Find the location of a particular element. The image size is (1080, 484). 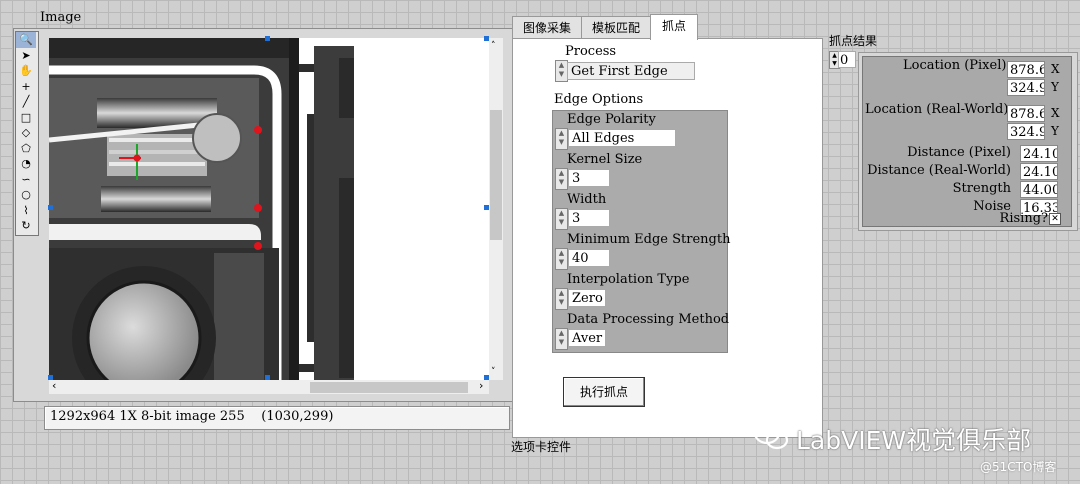

scroll-up-icon: ˄ is located at coordinates (493, 46).